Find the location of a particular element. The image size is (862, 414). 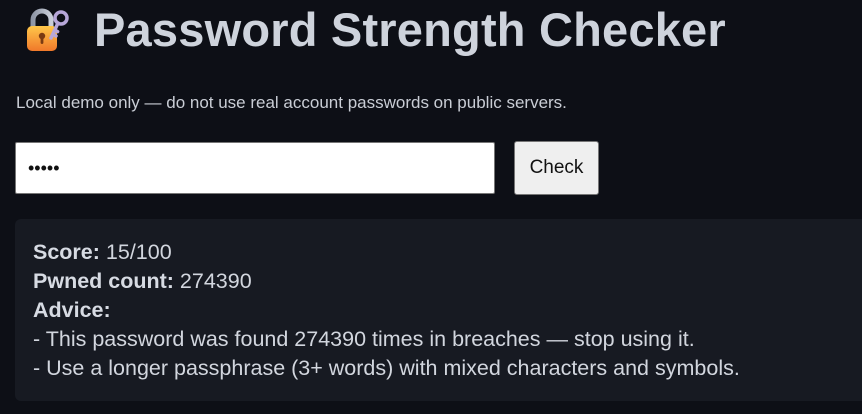

page-header: Password Strength Checker is located at coordinates (374, 29).